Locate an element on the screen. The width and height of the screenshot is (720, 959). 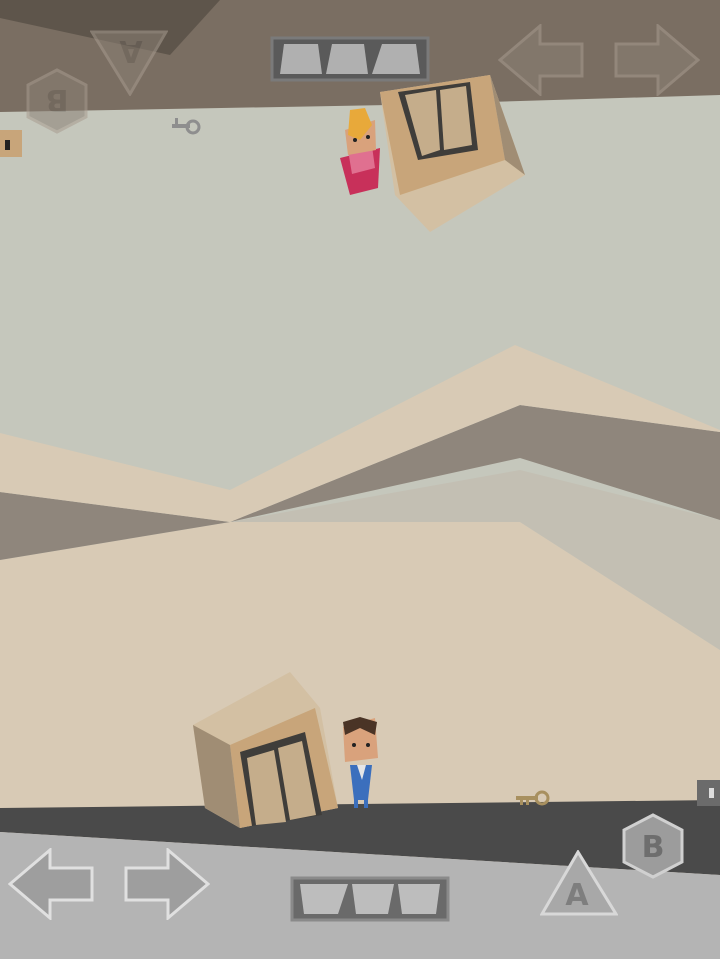
top-b-button-mirrored: B is located at coordinates (57, 101).